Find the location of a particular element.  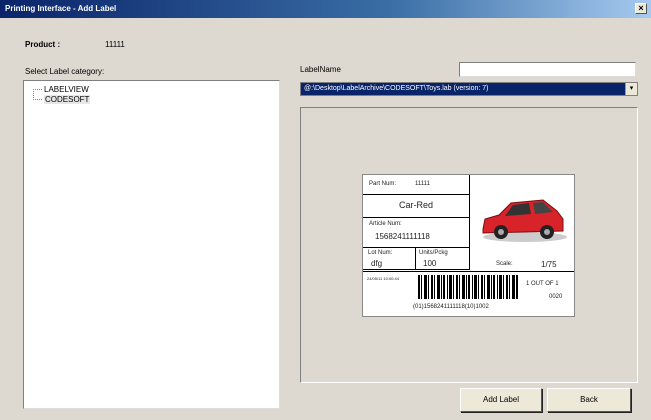

part-num-label: Part Num: is located at coordinates (383, 184).